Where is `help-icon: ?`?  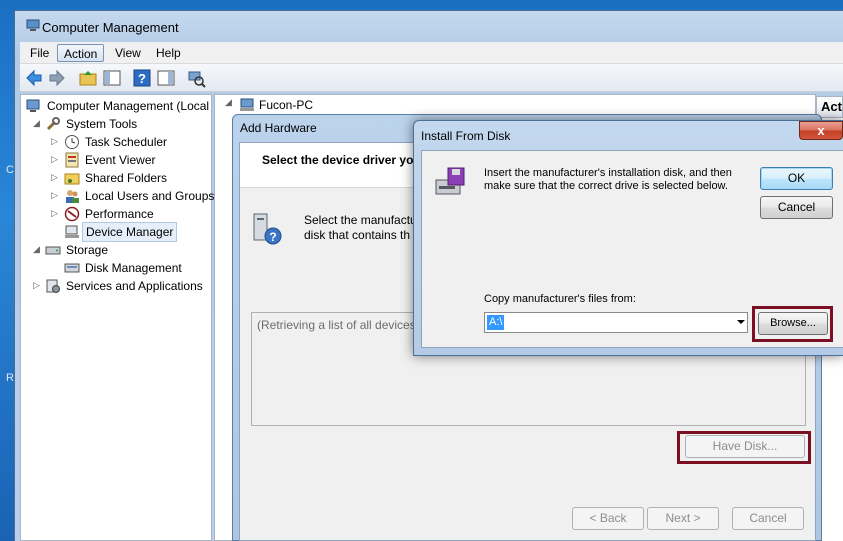
help-icon: ? is located at coordinates (142, 78).